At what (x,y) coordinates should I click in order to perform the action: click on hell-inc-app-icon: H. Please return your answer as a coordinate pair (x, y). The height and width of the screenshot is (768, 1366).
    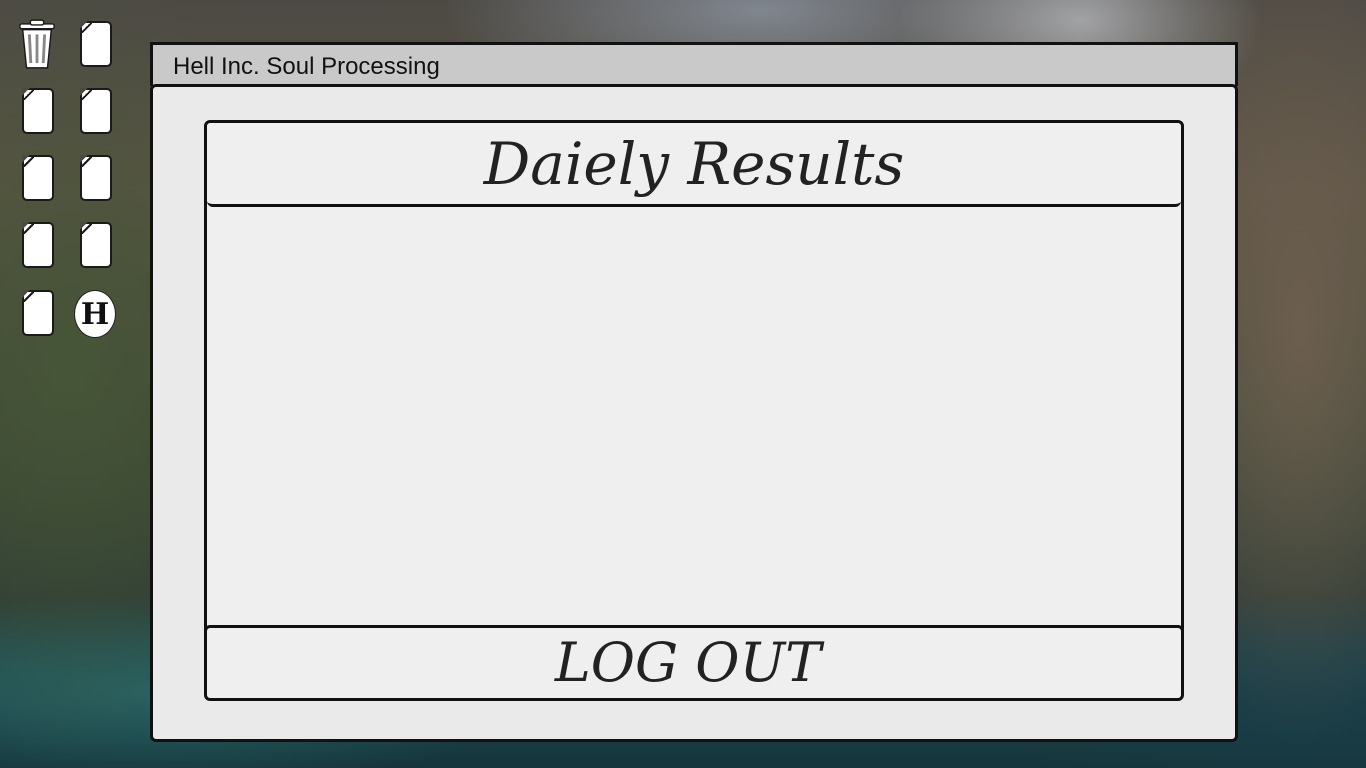
    Looking at the image, I should click on (95, 314).